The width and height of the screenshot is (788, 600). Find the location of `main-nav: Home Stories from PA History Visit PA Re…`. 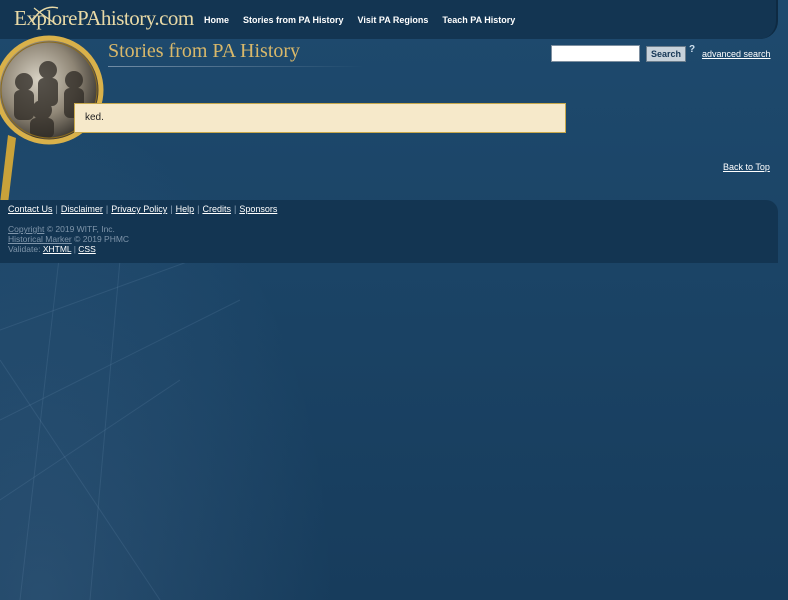

main-nav: Home Stories from PA History Visit PA Re… is located at coordinates (359, 20).